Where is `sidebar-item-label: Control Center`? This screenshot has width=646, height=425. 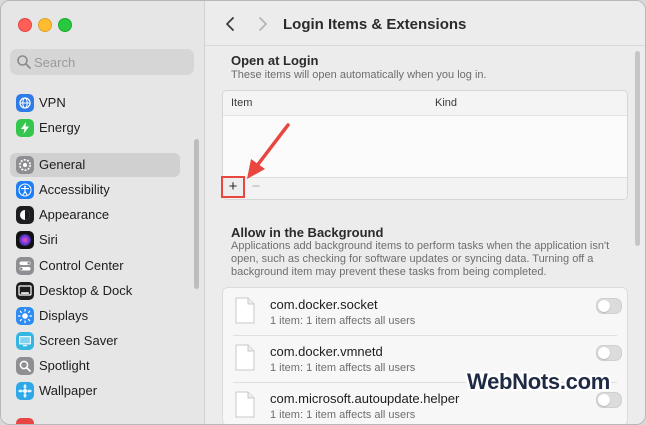 sidebar-item-label: Control Center is located at coordinates (81, 265).